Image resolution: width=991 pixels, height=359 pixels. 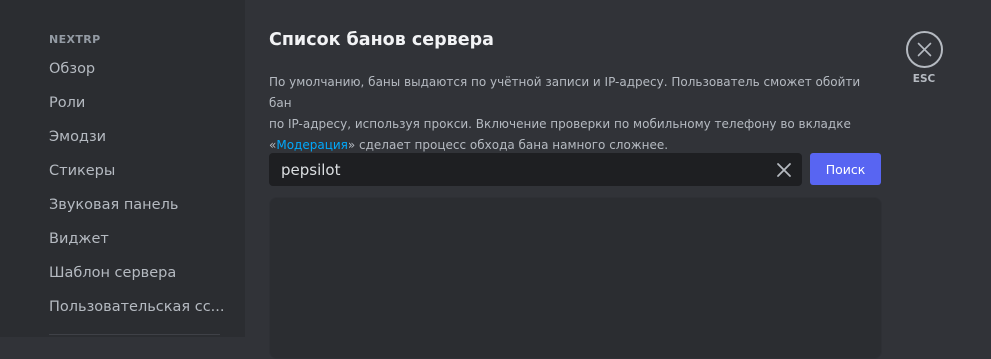 What do you see at coordinates (82, 171) in the screenshot?
I see `sidebar-item-stickers: Стикеры` at bounding box center [82, 171].